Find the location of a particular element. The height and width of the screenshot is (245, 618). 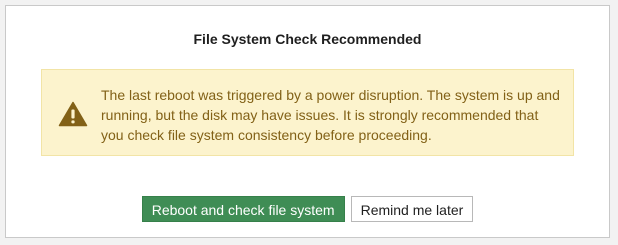

dialog-title: File System Check Recommended is located at coordinates (307, 39).